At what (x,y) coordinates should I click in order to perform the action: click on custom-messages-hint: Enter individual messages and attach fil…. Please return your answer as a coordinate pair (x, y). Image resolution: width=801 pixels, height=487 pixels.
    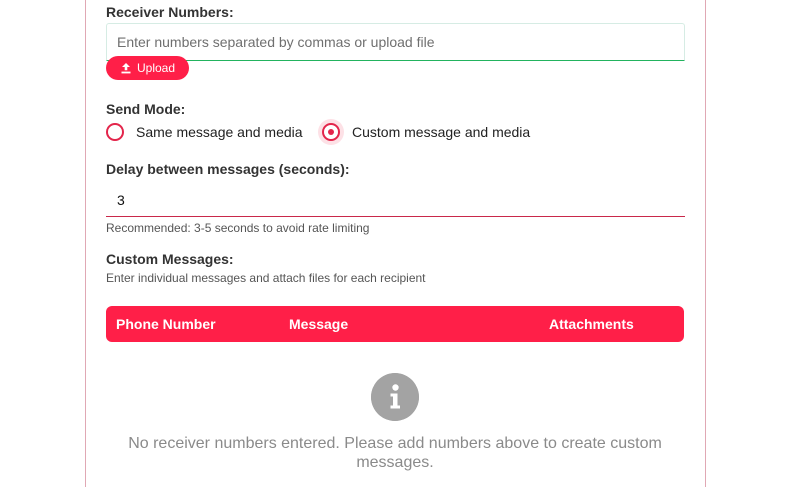
    Looking at the image, I should click on (266, 278).